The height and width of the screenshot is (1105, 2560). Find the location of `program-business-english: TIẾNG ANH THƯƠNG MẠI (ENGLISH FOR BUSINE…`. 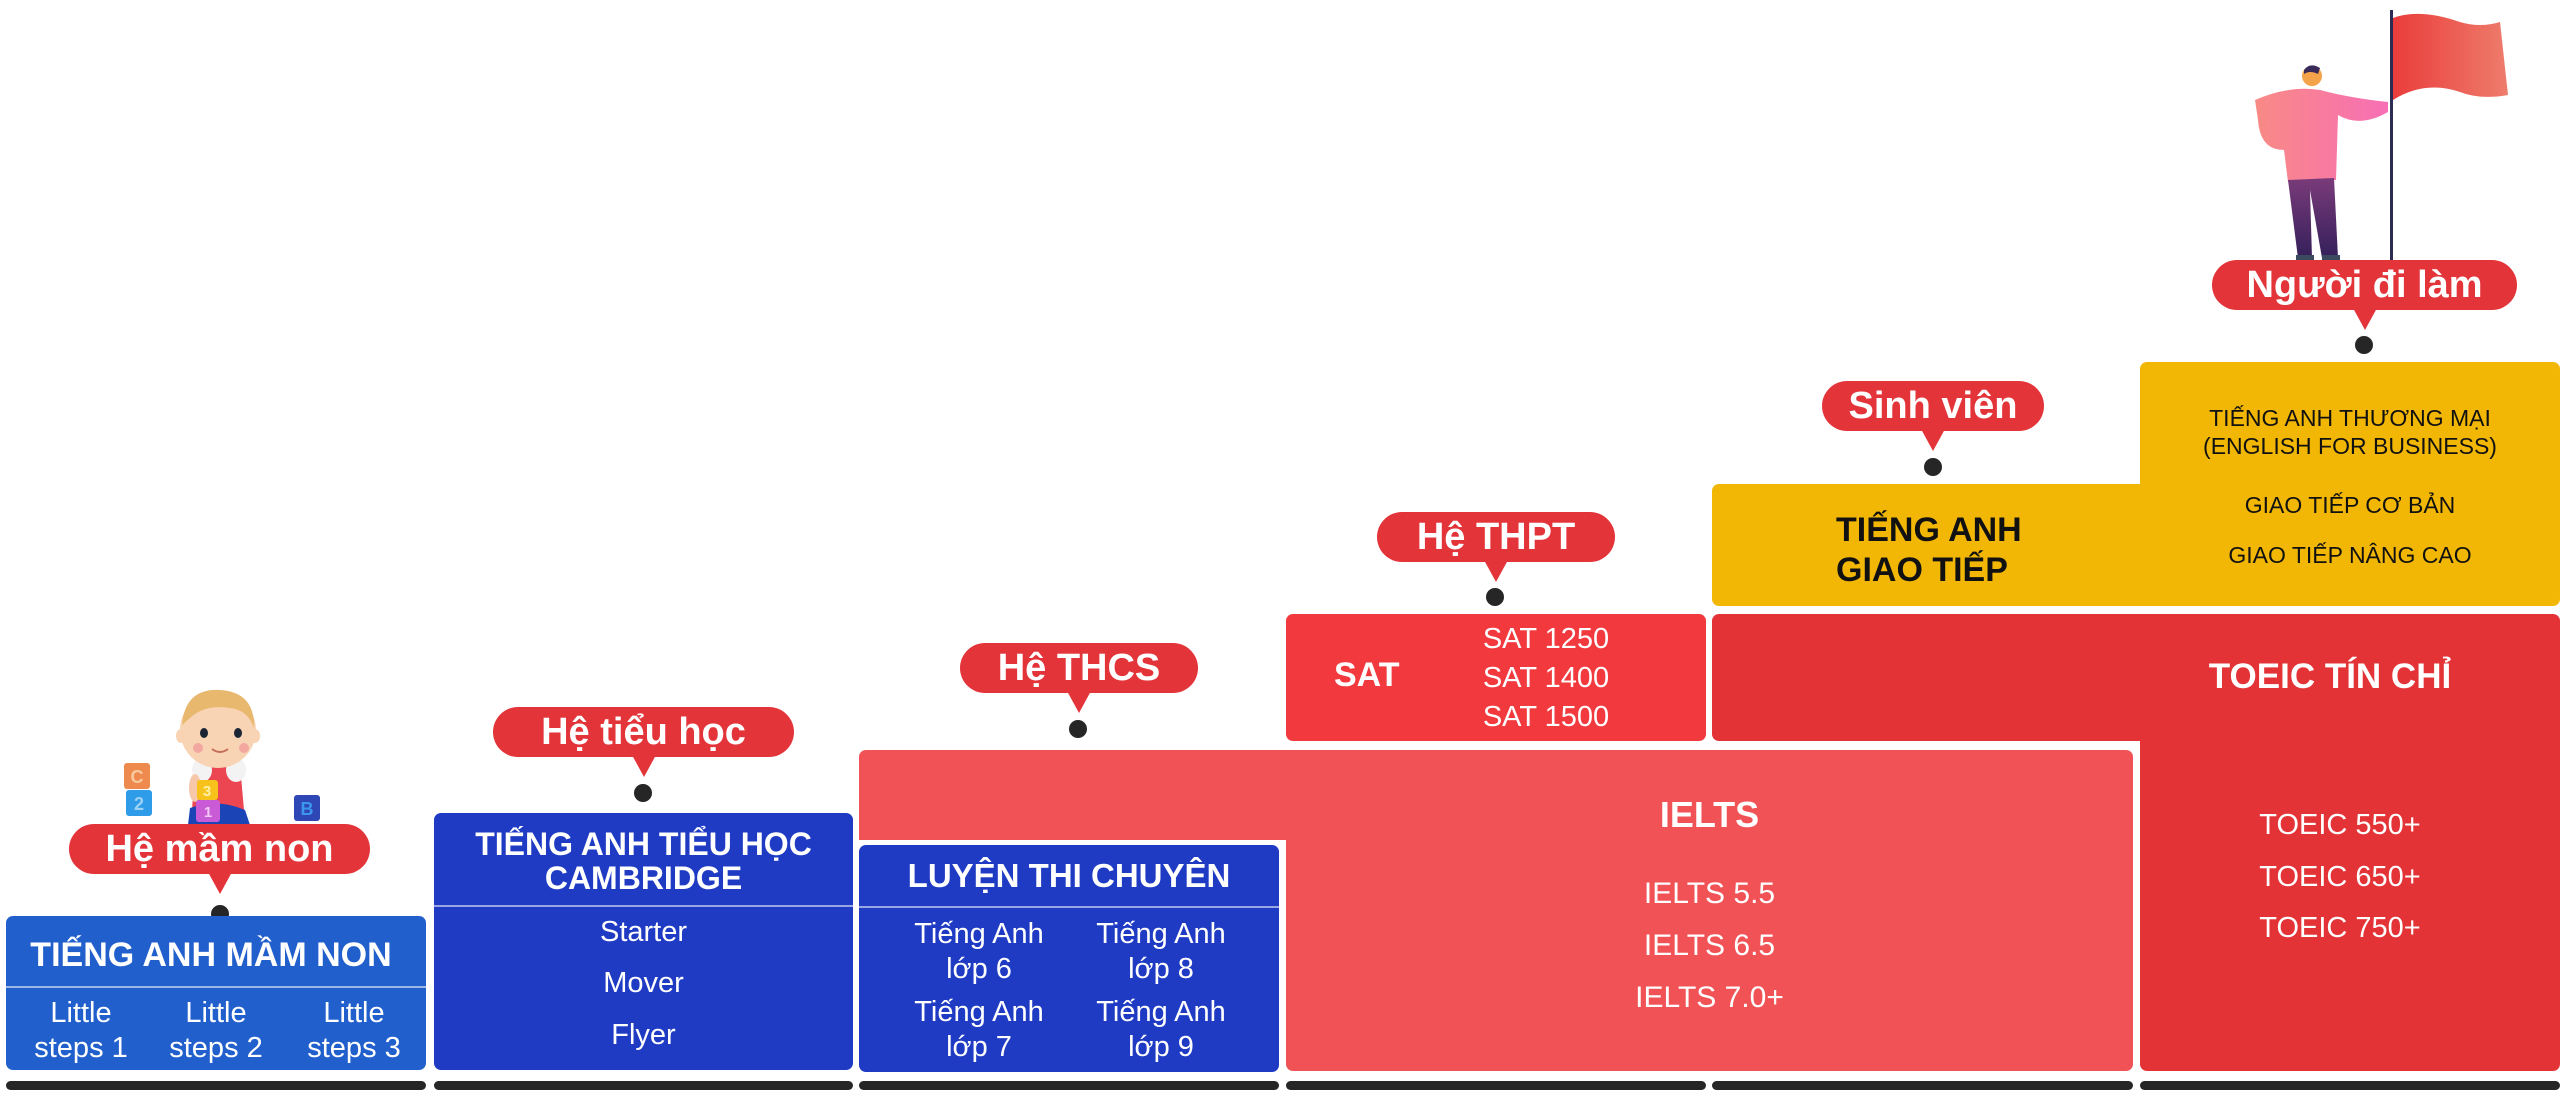

program-business-english: TIẾNG ANH THƯƠNG MẠI (ENGLISH FOR BUSINE… is located at coordinates (2350, 427).